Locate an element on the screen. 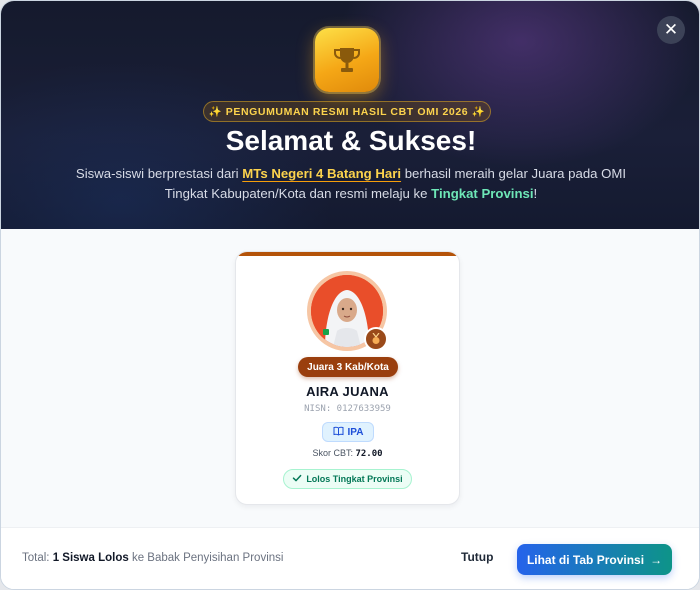 This screenshot has width=700, height=590. qualification-label: Lolos Tingkat Provinsi is located at coordinates (354, 479).